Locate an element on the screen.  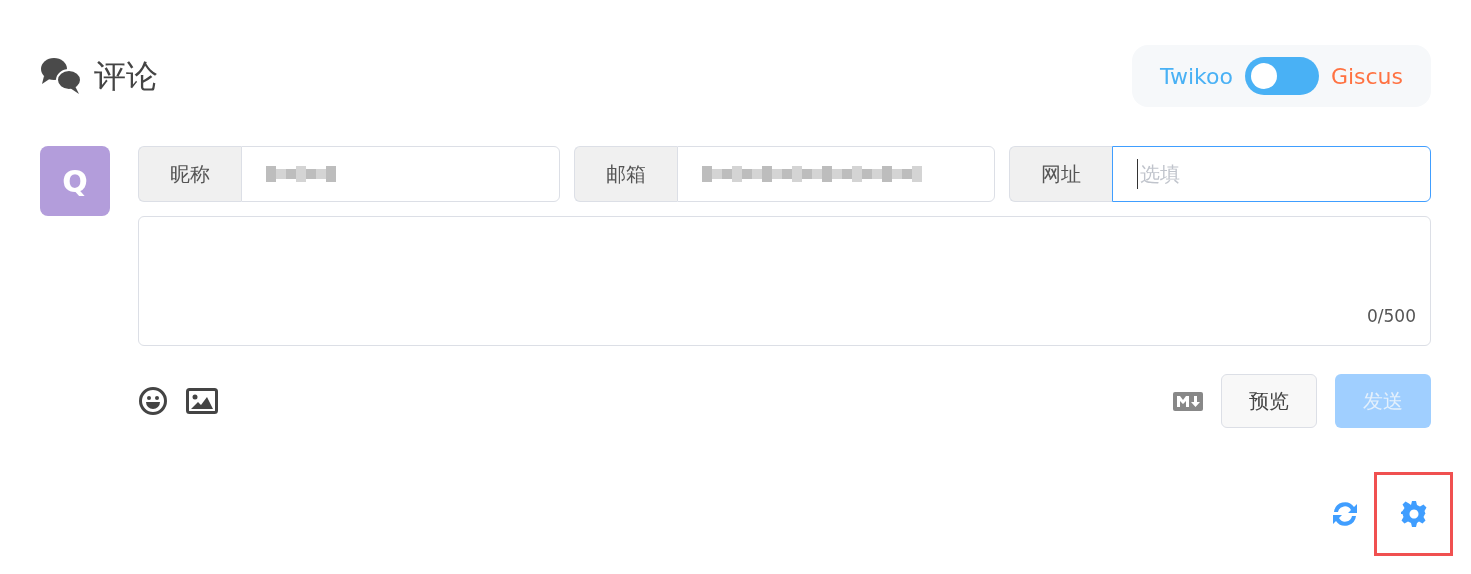
field-label: 邮箱 is located at coordinates (625, 174).